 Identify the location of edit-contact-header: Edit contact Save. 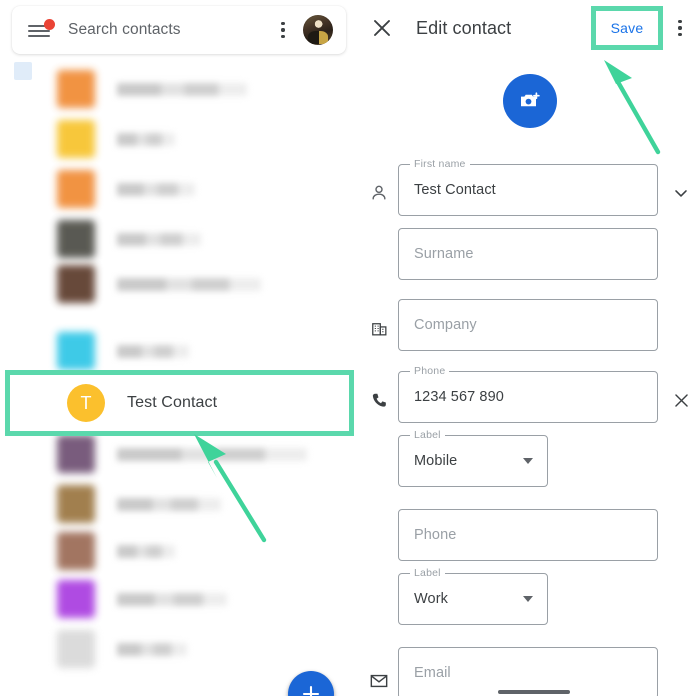
(529, 28).